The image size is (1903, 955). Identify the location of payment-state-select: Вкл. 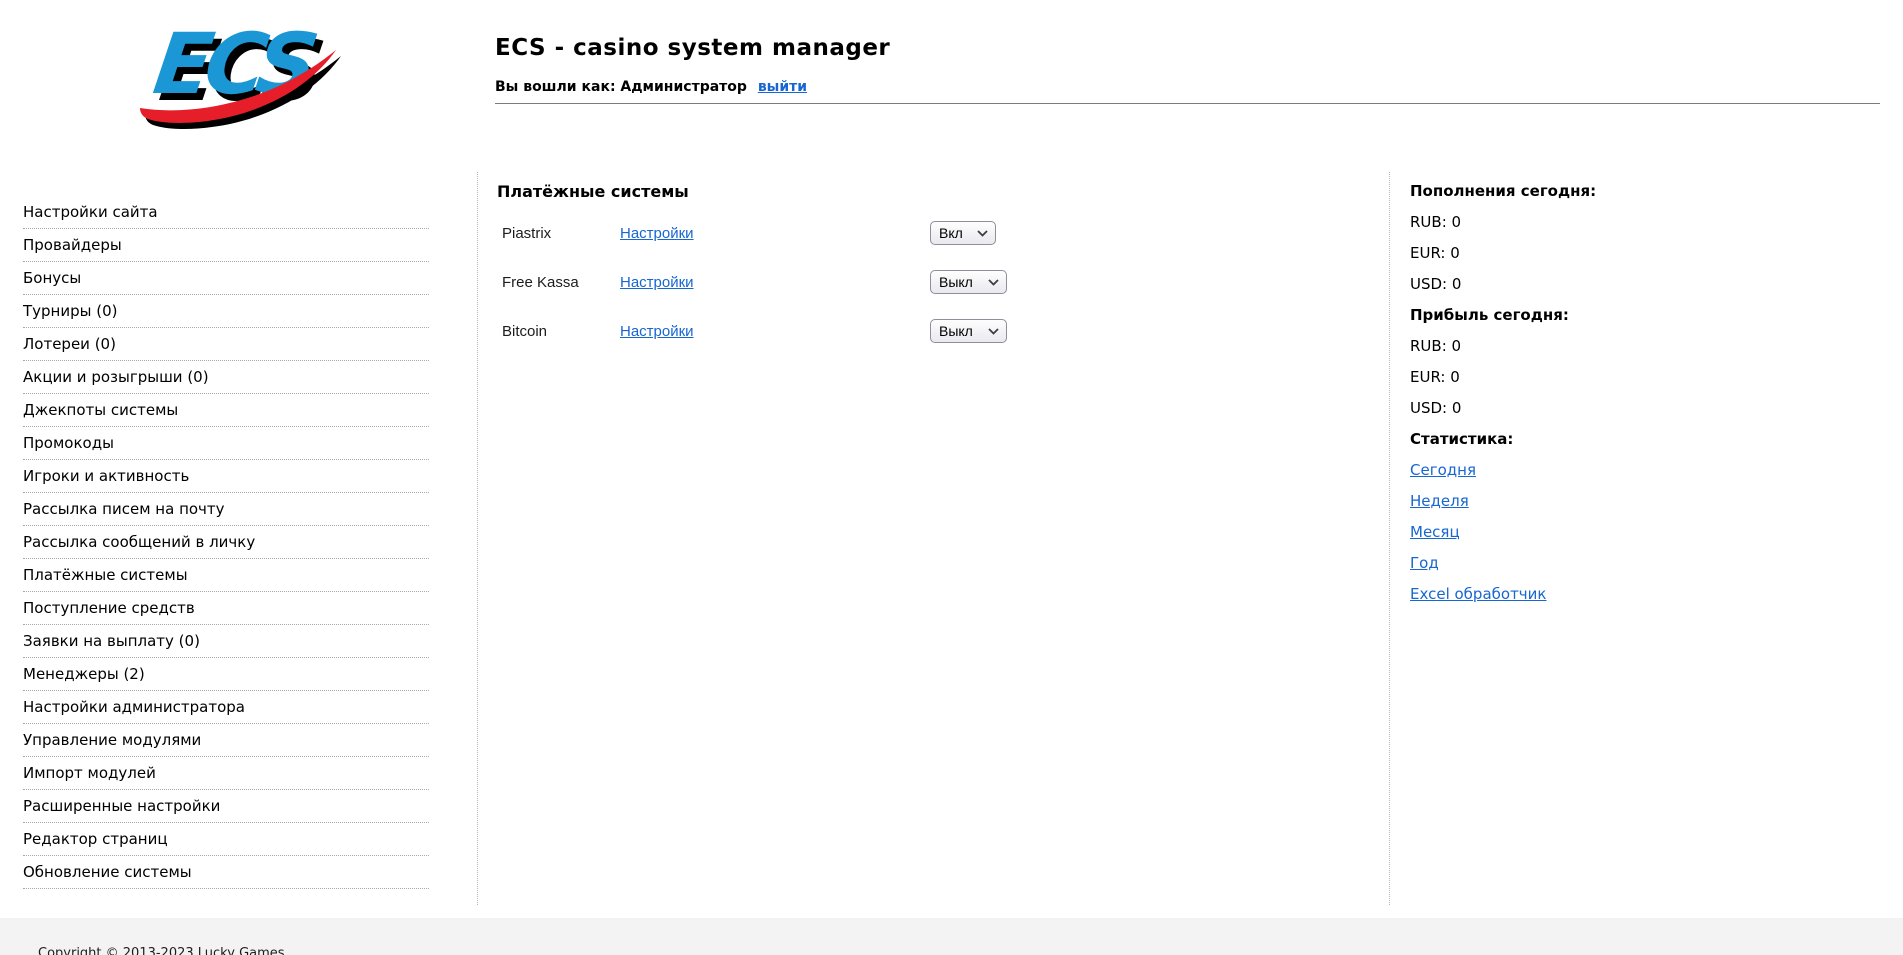
(963, 233).